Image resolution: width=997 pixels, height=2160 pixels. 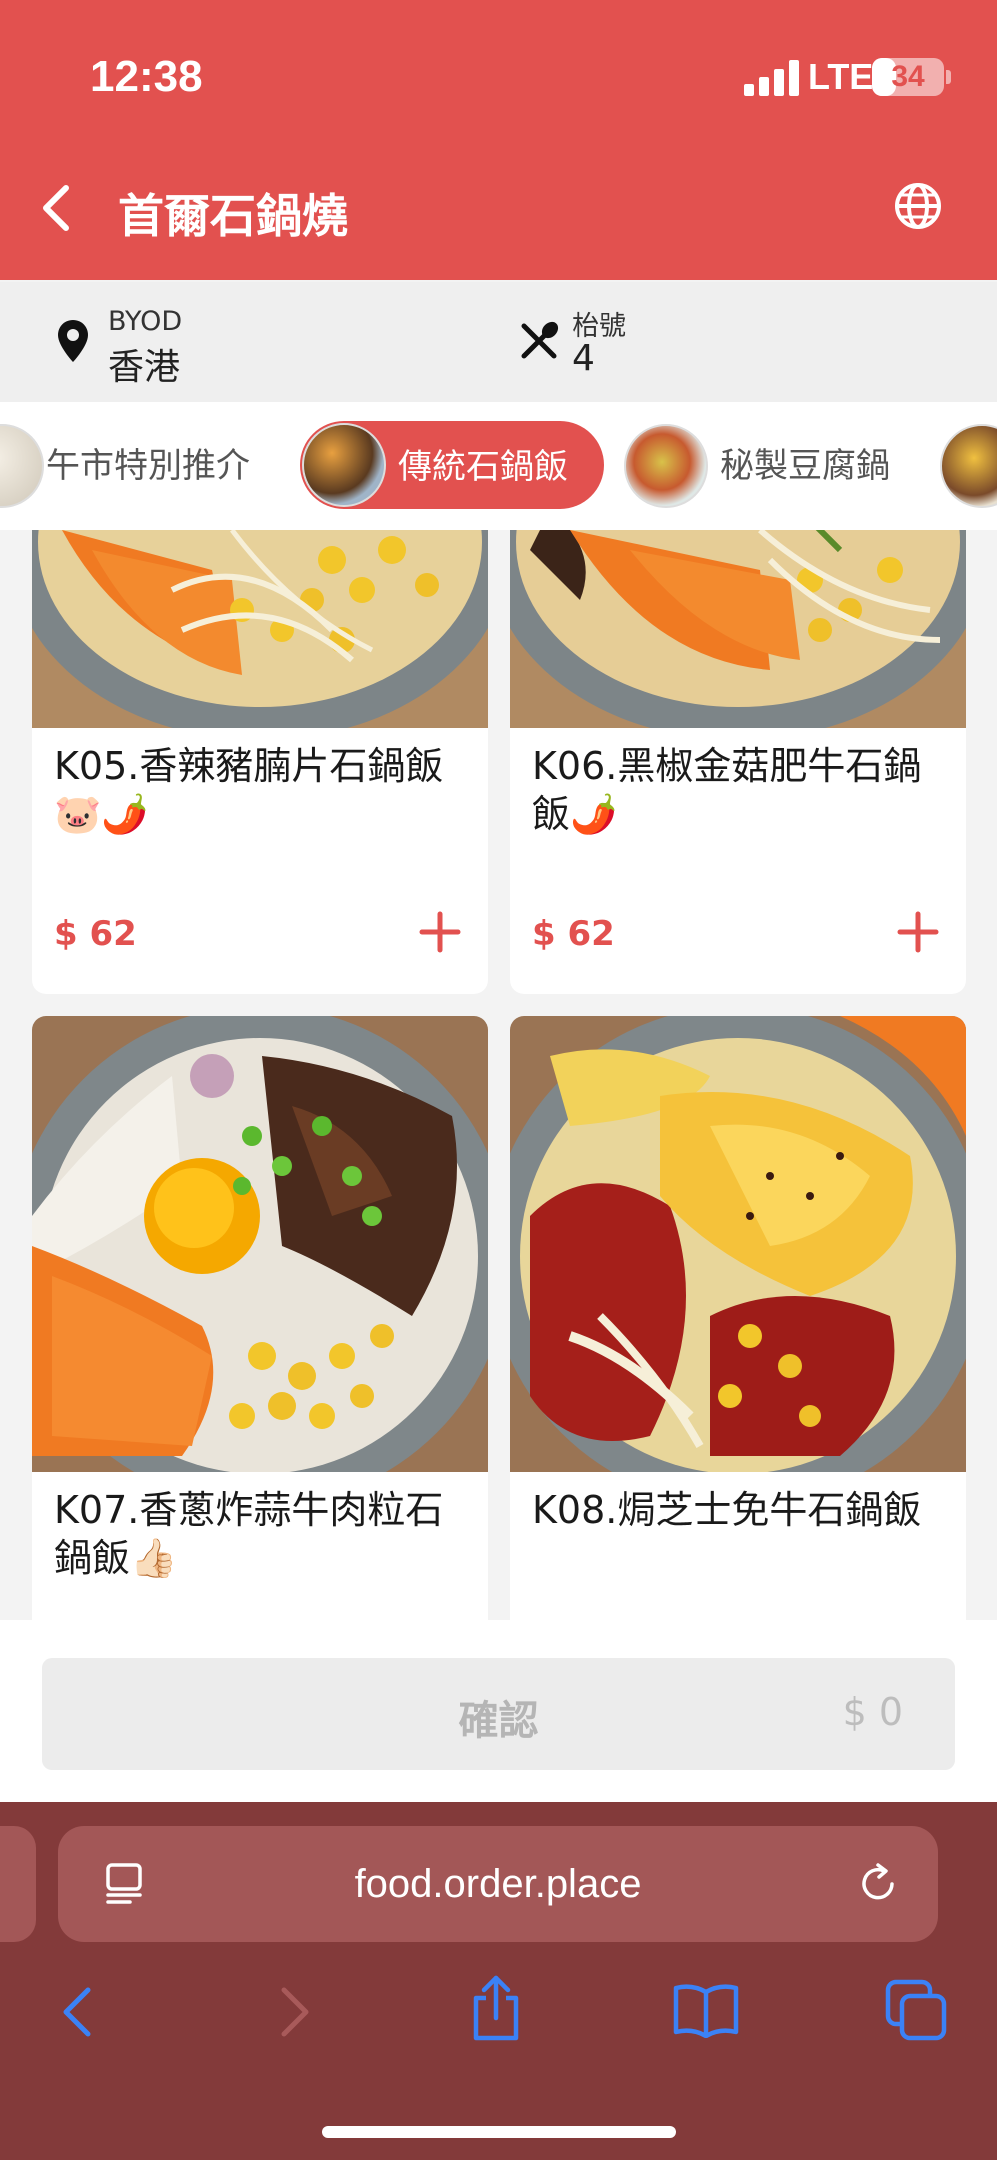 What do you see at coordinates (872, 1712) in the screenshot?
I see `order-total: $ 0` at bounding box center [872, 1712].